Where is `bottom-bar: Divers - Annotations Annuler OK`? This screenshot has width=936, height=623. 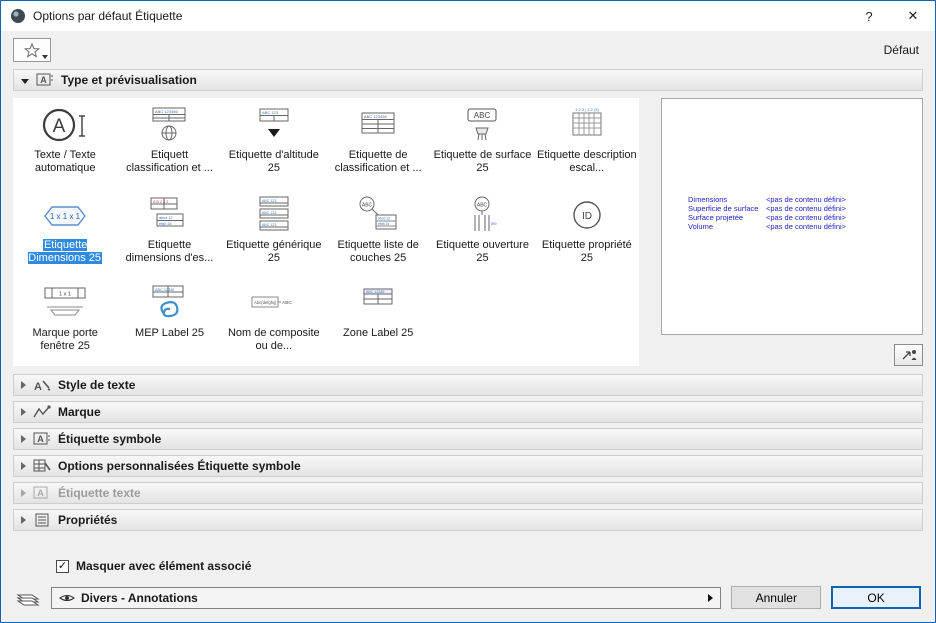 bottom-bar: Divers - Annotations Annuler OK is located at coordinates (468, 597).